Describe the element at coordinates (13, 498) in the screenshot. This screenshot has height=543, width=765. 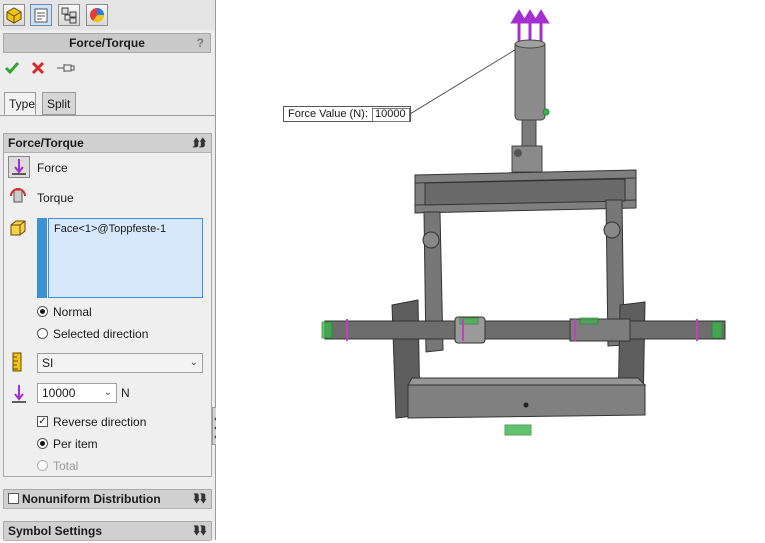
I see `nonuniform-checkbox` at that location.